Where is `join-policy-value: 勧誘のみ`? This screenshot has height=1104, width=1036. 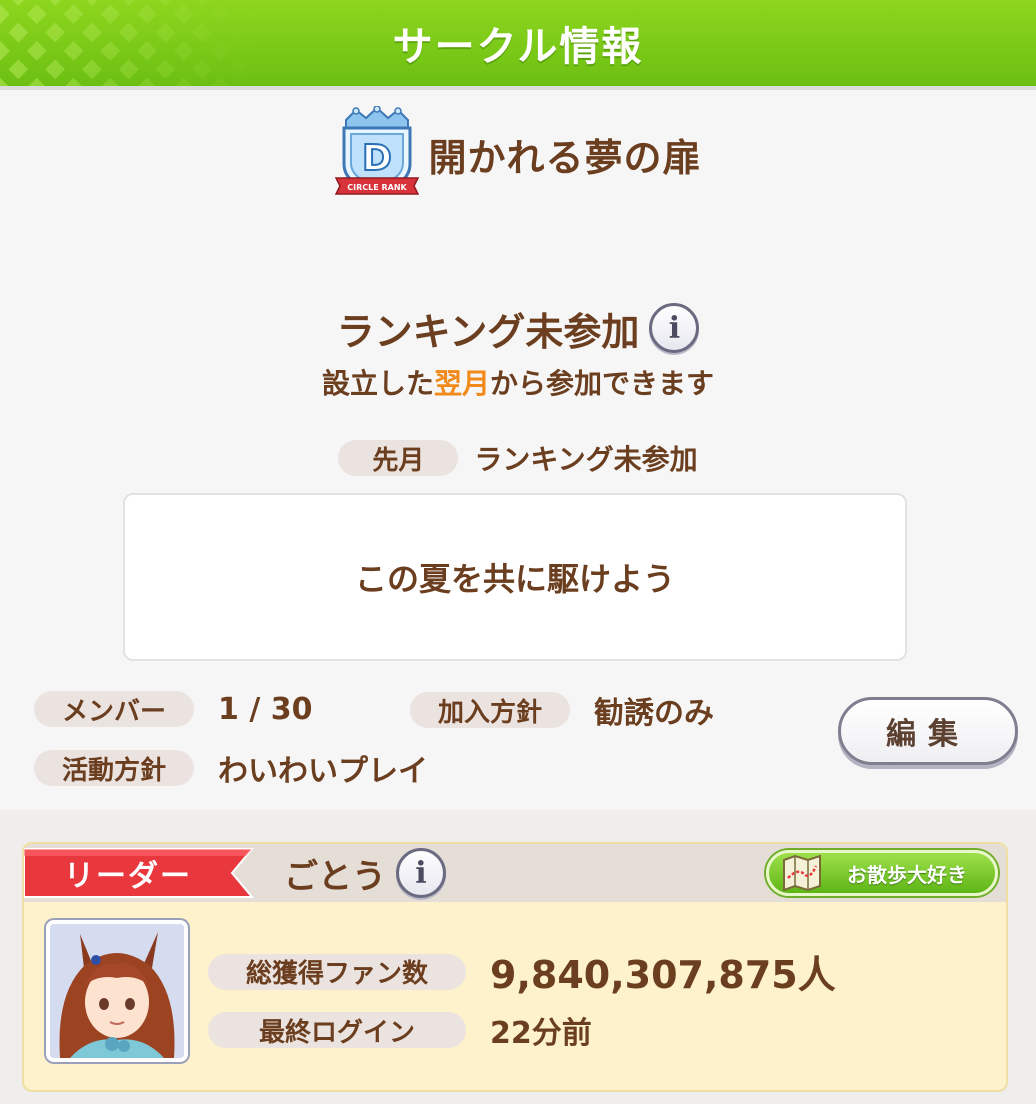 join-policy-value: 勧誘のみ is located at coordinates (654, 713).